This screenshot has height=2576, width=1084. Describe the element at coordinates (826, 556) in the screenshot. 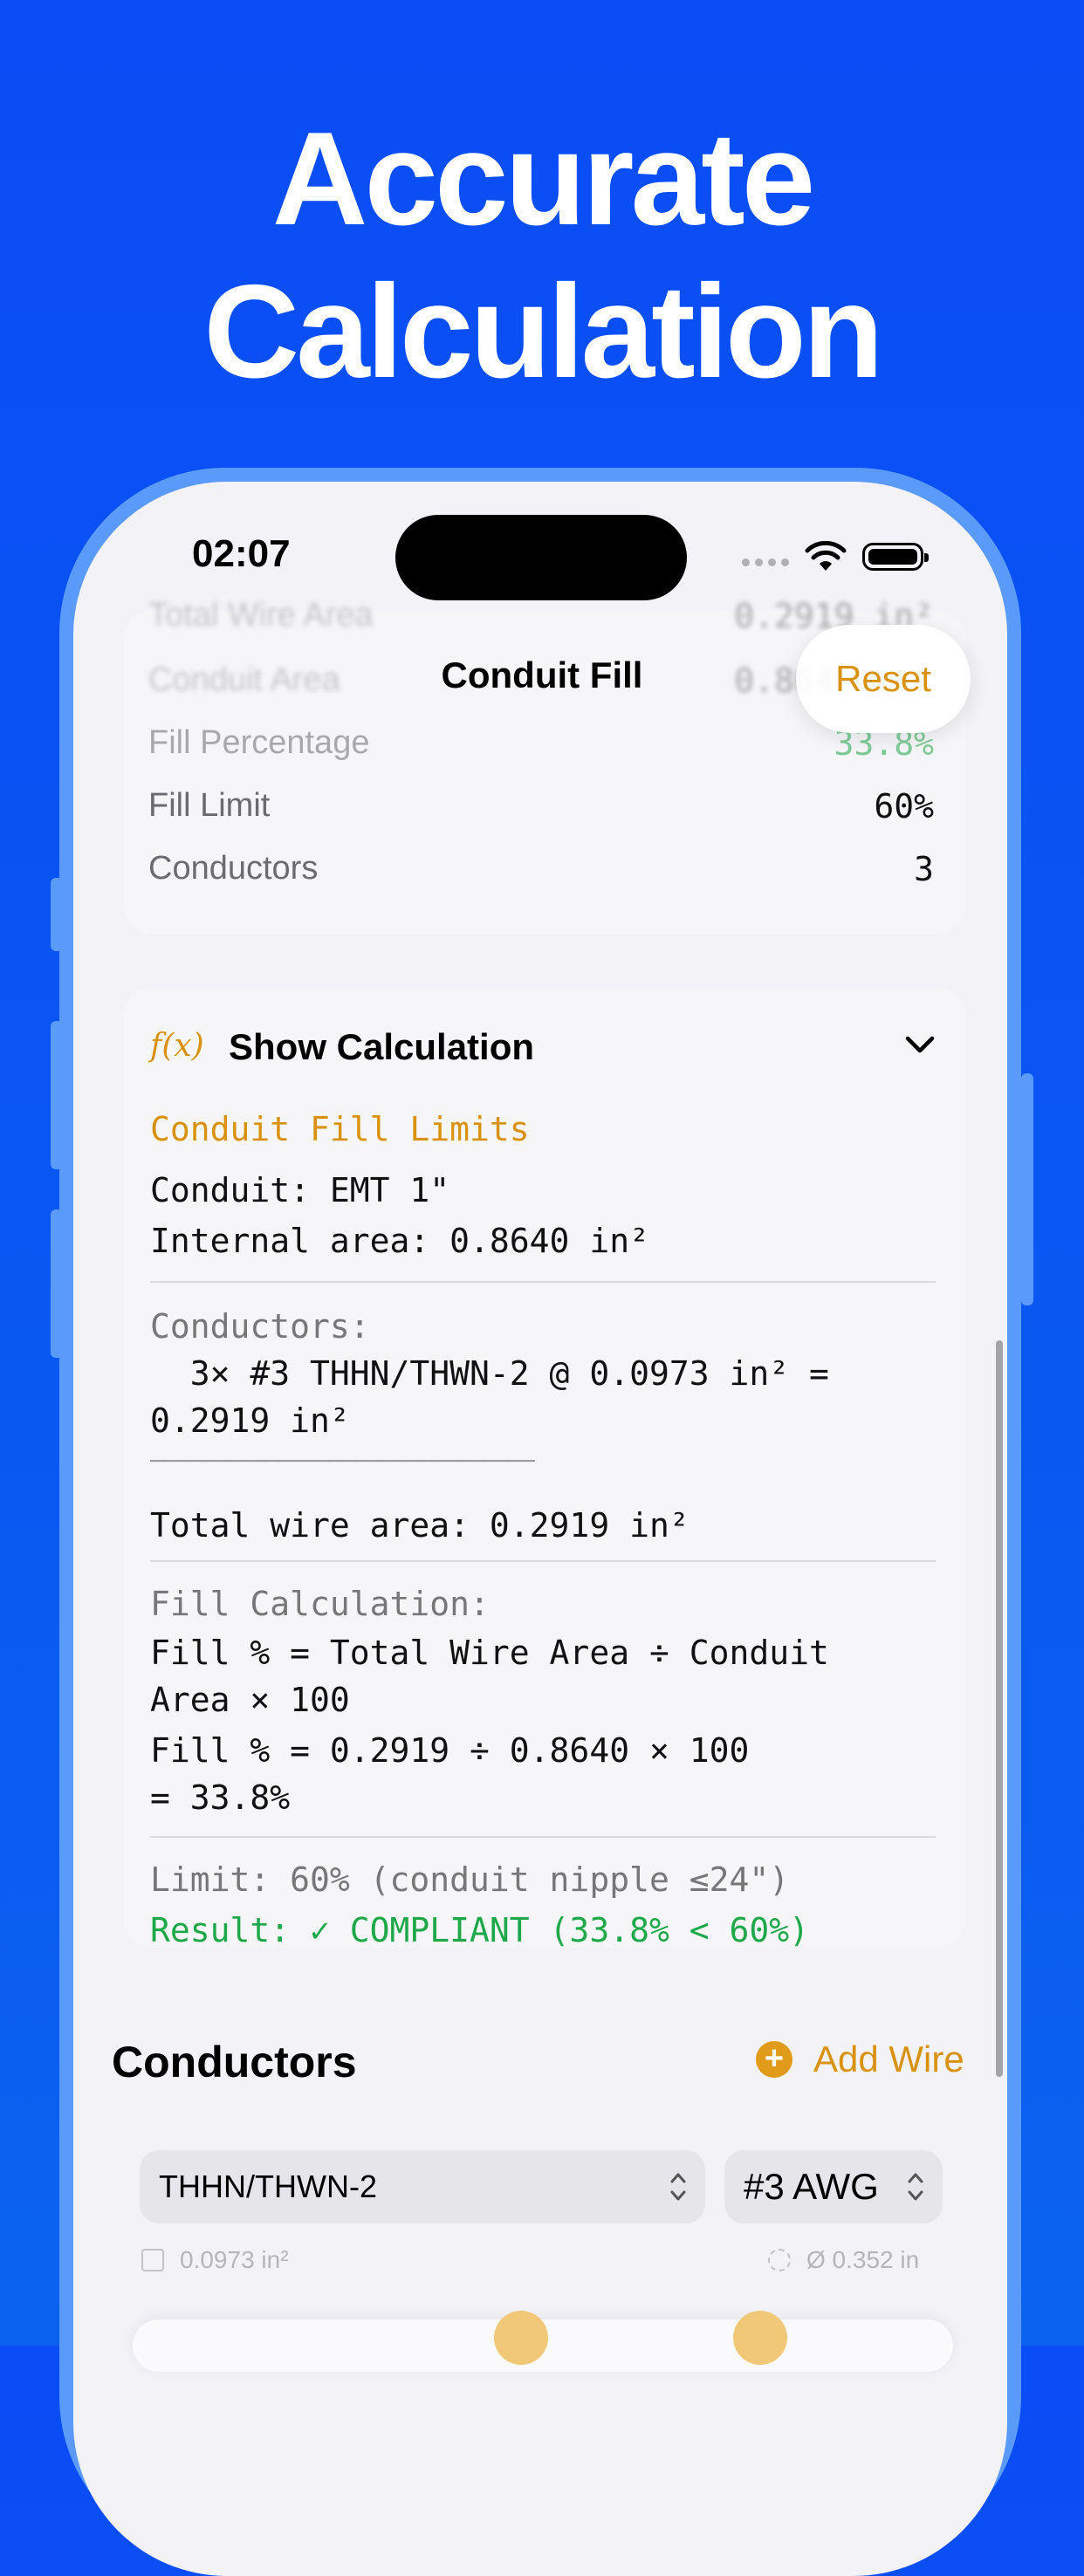

I see `wifi-icon` at that location.